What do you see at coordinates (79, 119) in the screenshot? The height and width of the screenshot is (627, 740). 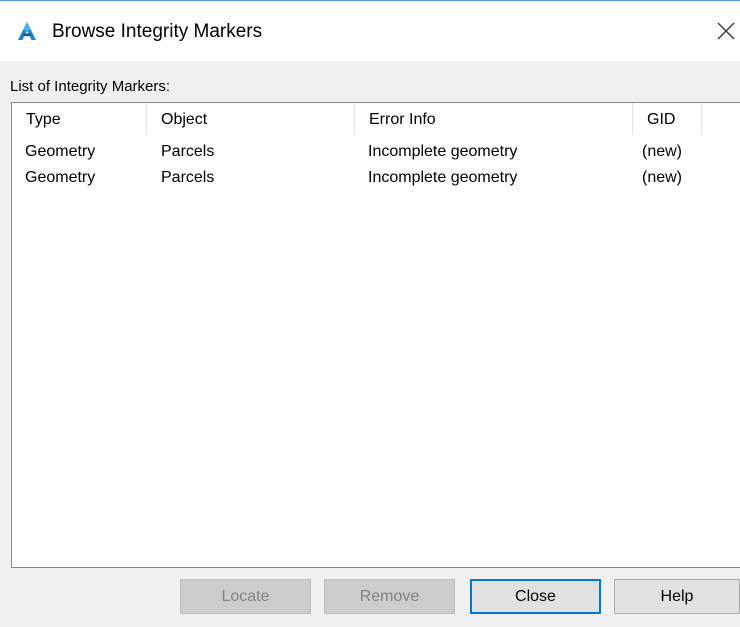 I see `column-header-type: Type` at bounding box center [79, 119].